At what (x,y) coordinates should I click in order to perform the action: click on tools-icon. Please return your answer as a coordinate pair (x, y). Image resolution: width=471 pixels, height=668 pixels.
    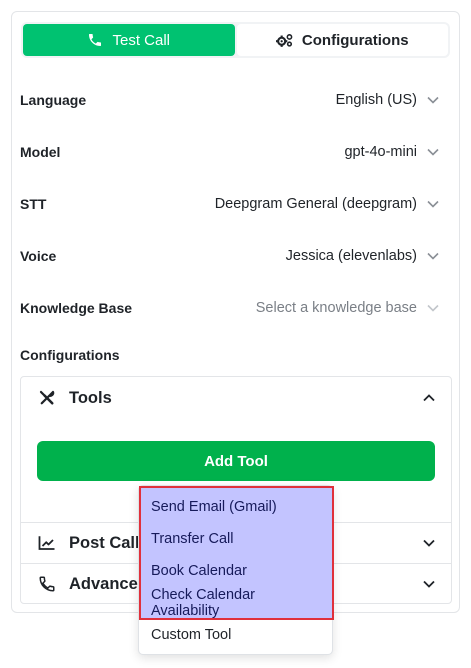
    Looking at the image, I should click on (47, 398).